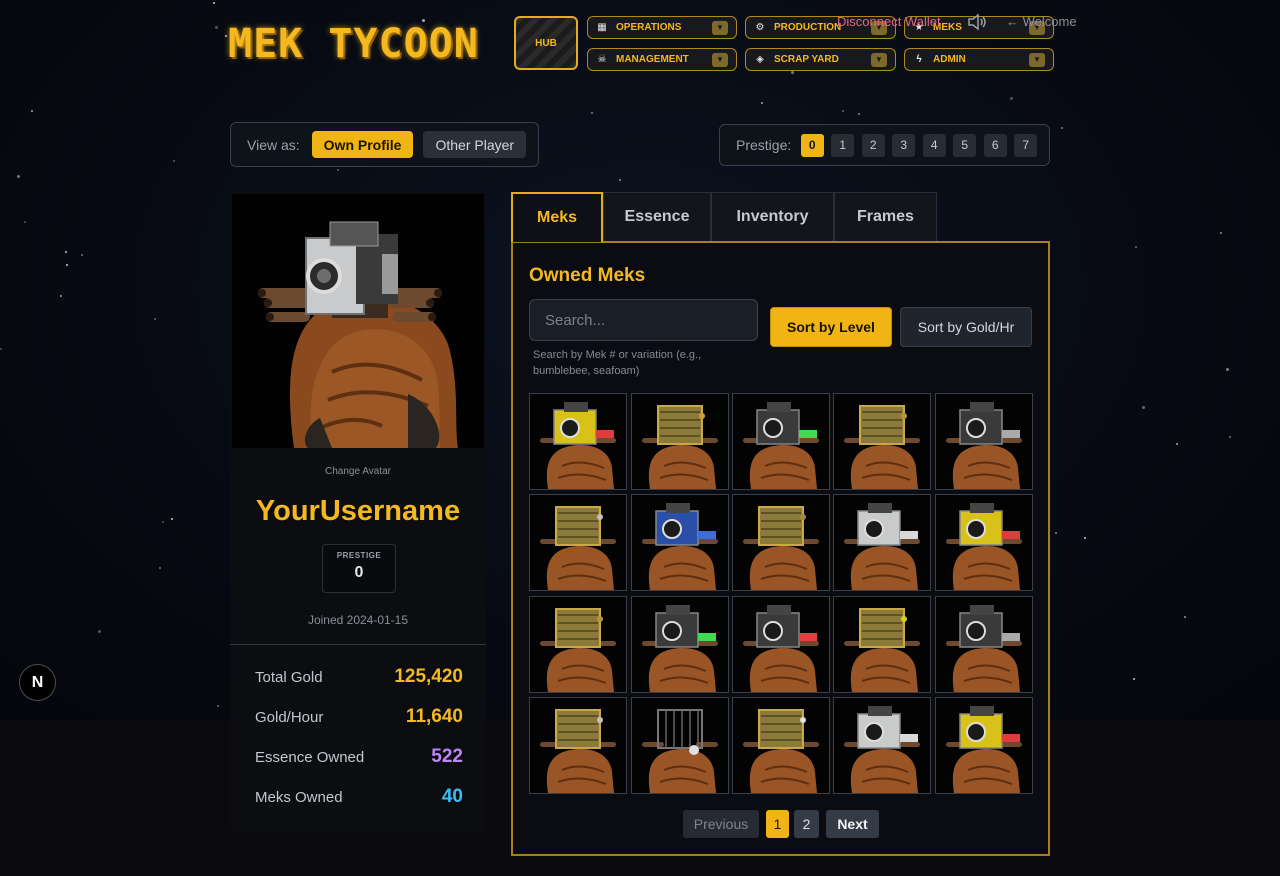 Image resolution: width=1280 pixels, height=876 pixels. What do you see at coordinates (843, 145) in the screenshot?
I see `prestige-level-1-button: 1` at bounding box center [843, 145].